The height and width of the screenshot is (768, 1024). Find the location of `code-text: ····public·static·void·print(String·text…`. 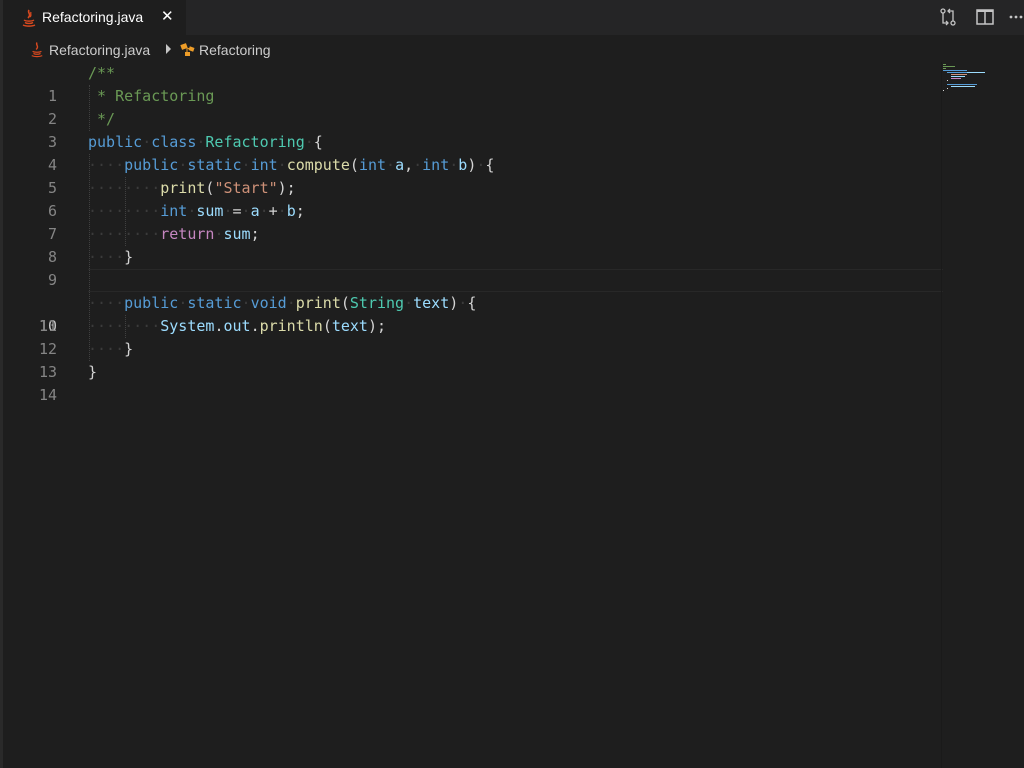

code-text: ····public·static·void·print(String·text… is located at coordinates (282, 303).